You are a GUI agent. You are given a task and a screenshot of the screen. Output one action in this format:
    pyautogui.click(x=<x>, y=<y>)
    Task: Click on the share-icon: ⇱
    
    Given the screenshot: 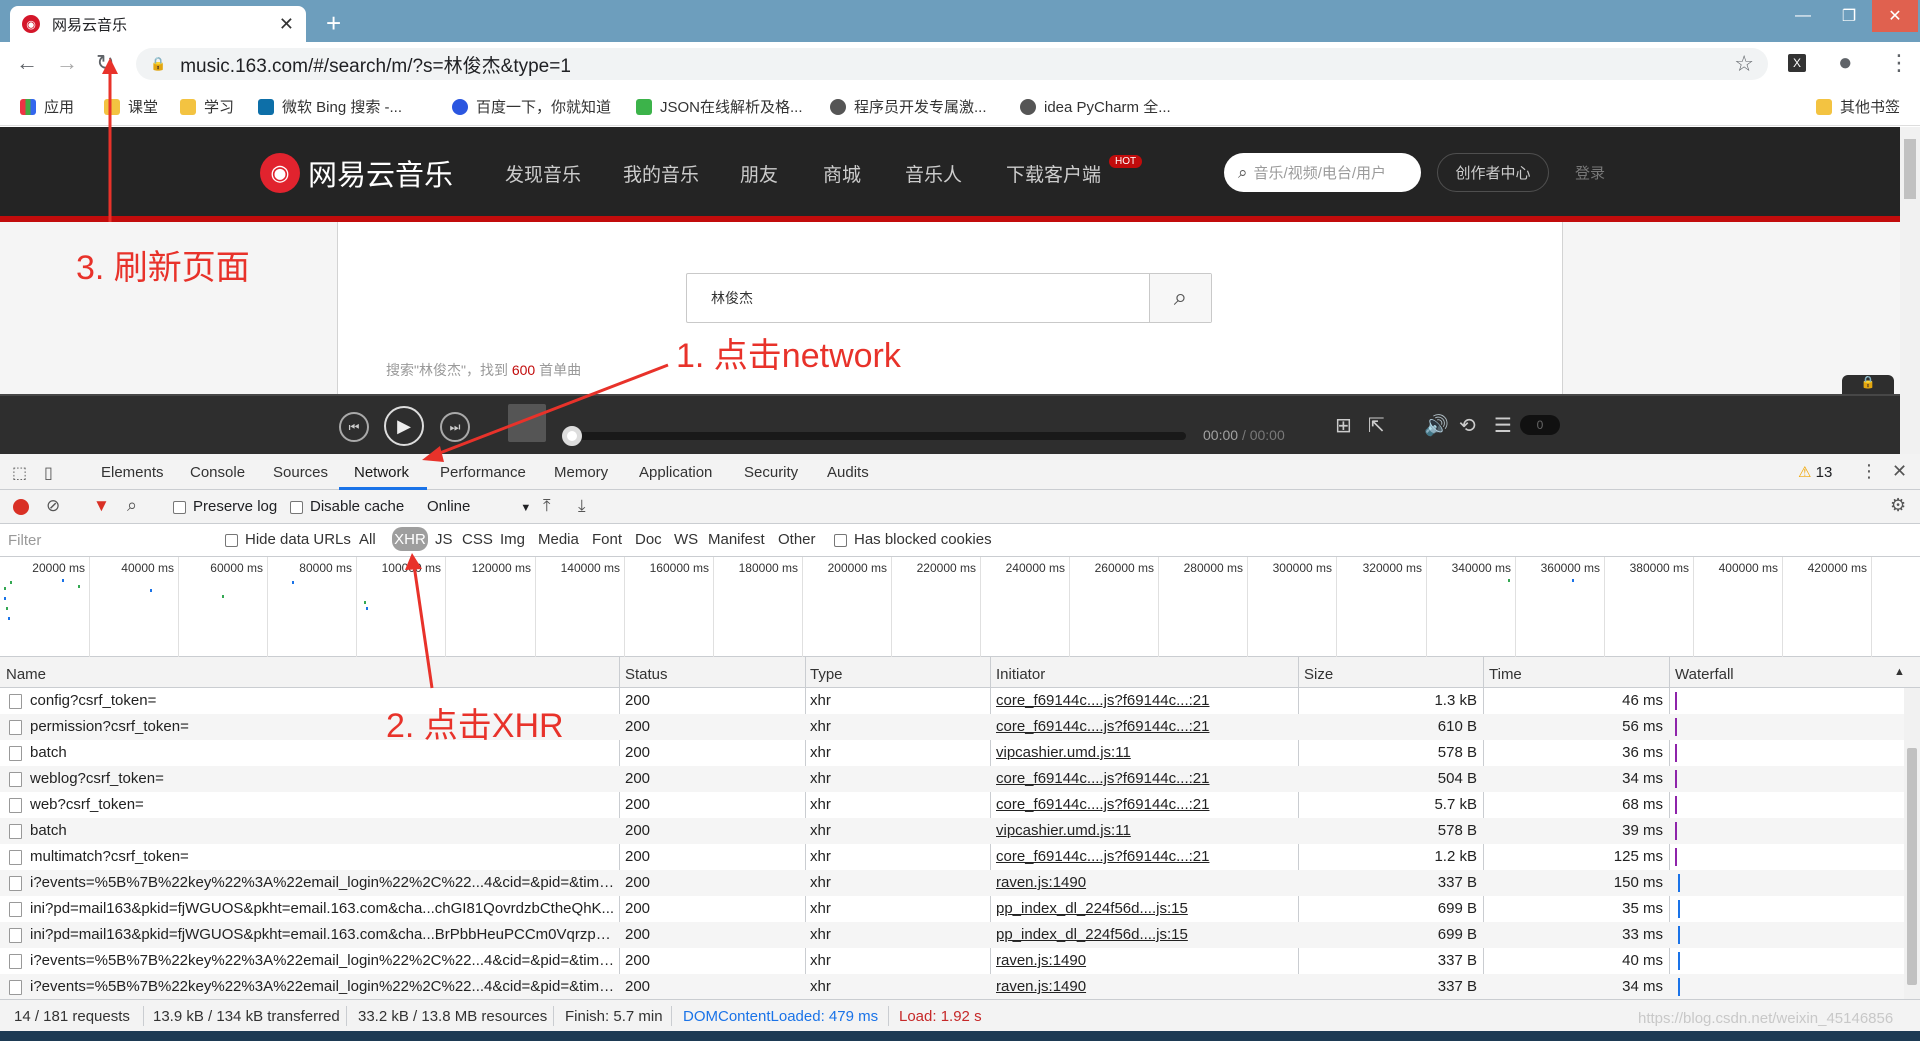 What is the action you would take?
    pyautogui.click(x=1376, y=425)
    